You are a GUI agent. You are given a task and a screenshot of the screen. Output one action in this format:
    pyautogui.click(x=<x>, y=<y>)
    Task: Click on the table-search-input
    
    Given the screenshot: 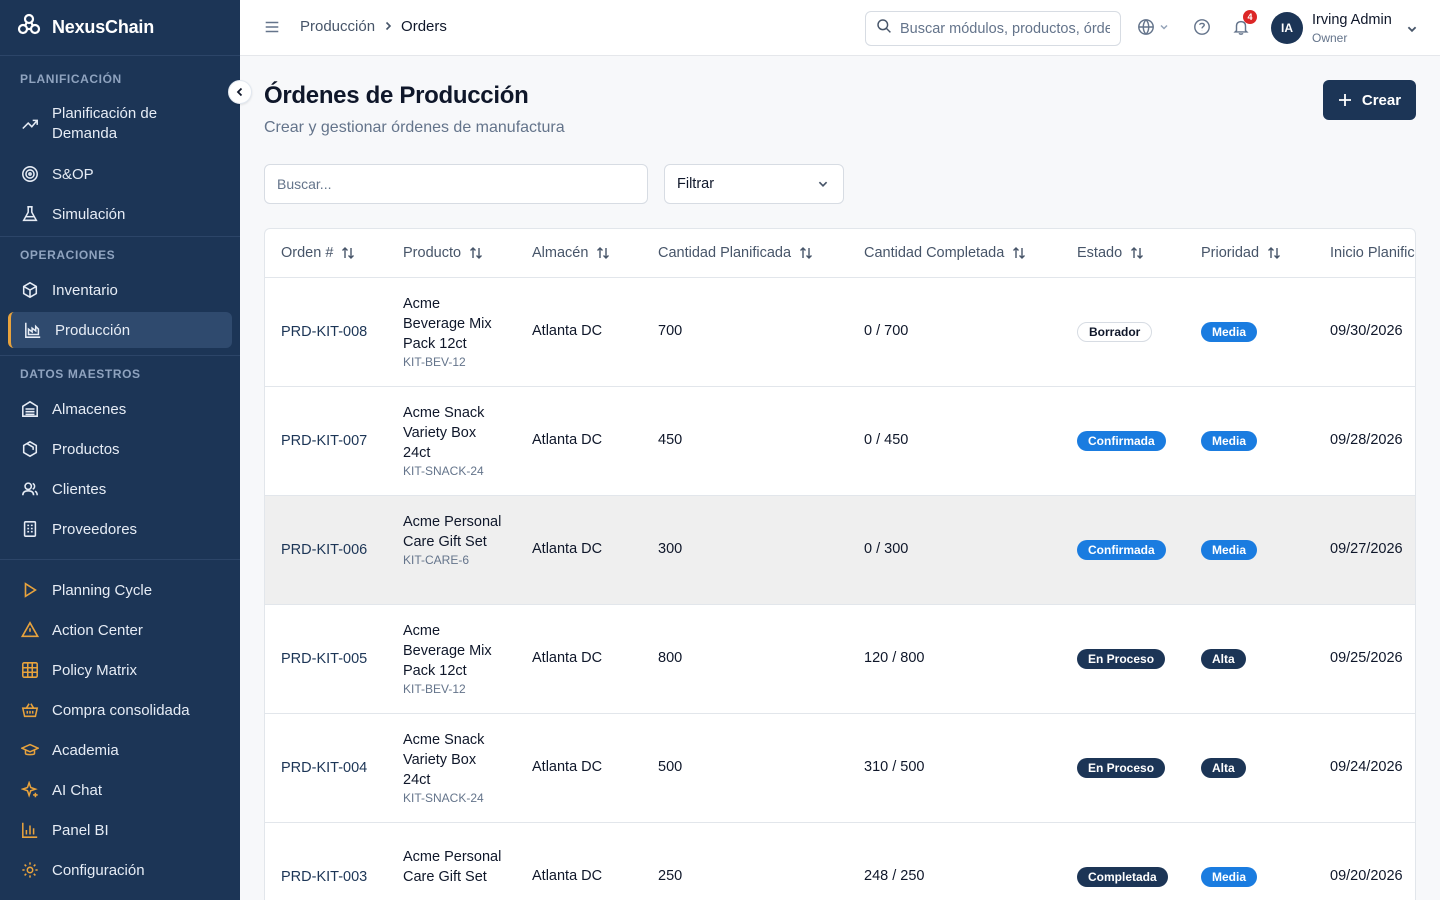 What is the action you would take?
    pyautogui.click(x=456, y=184)
    